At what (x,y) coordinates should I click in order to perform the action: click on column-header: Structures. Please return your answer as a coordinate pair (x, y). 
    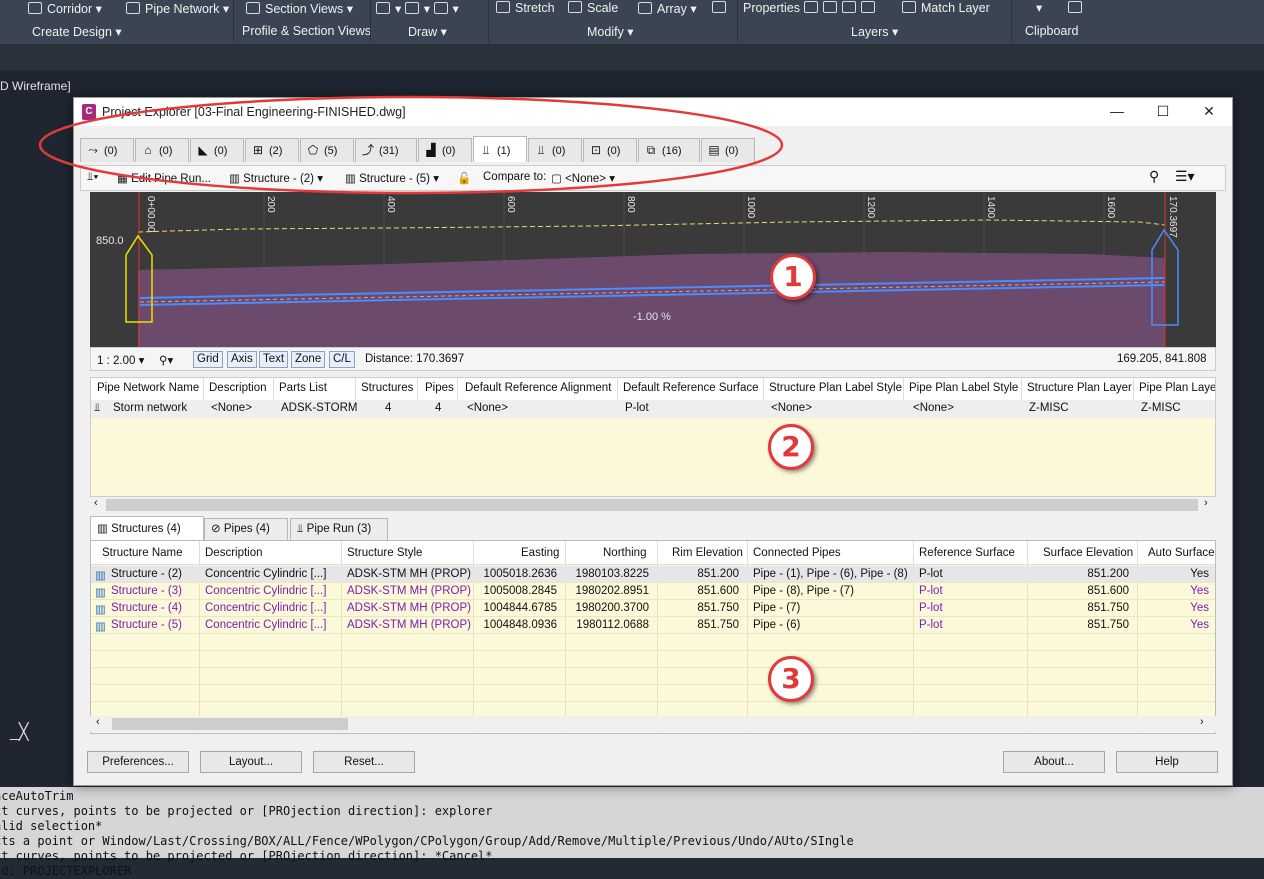
    Looking at the image, I should click on (387, 388).